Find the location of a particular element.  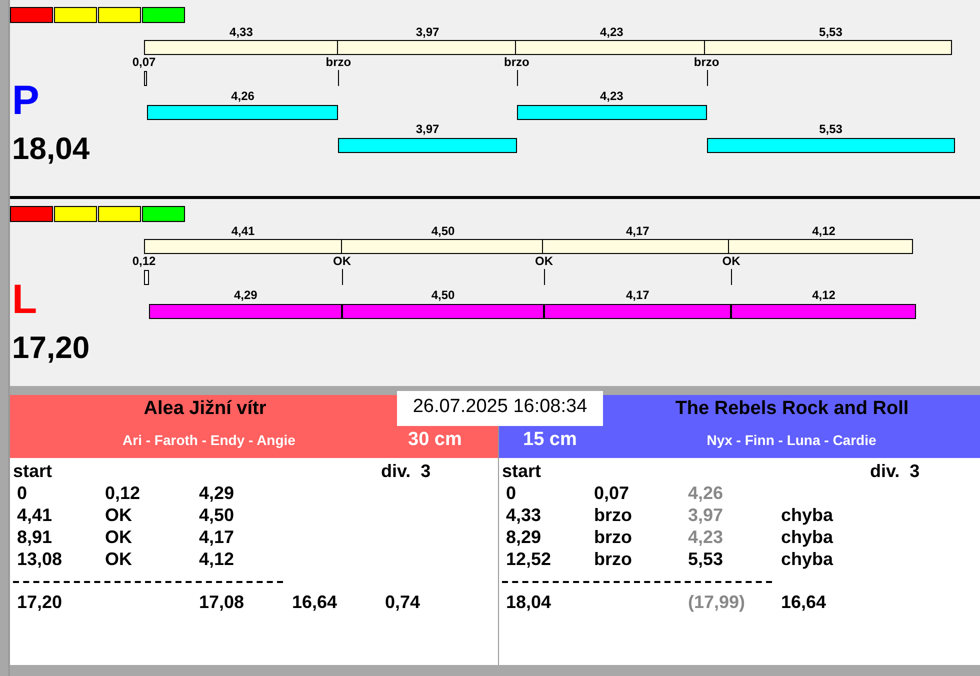

table-cell-text: 17,20 is located at coordinates (40, 602).